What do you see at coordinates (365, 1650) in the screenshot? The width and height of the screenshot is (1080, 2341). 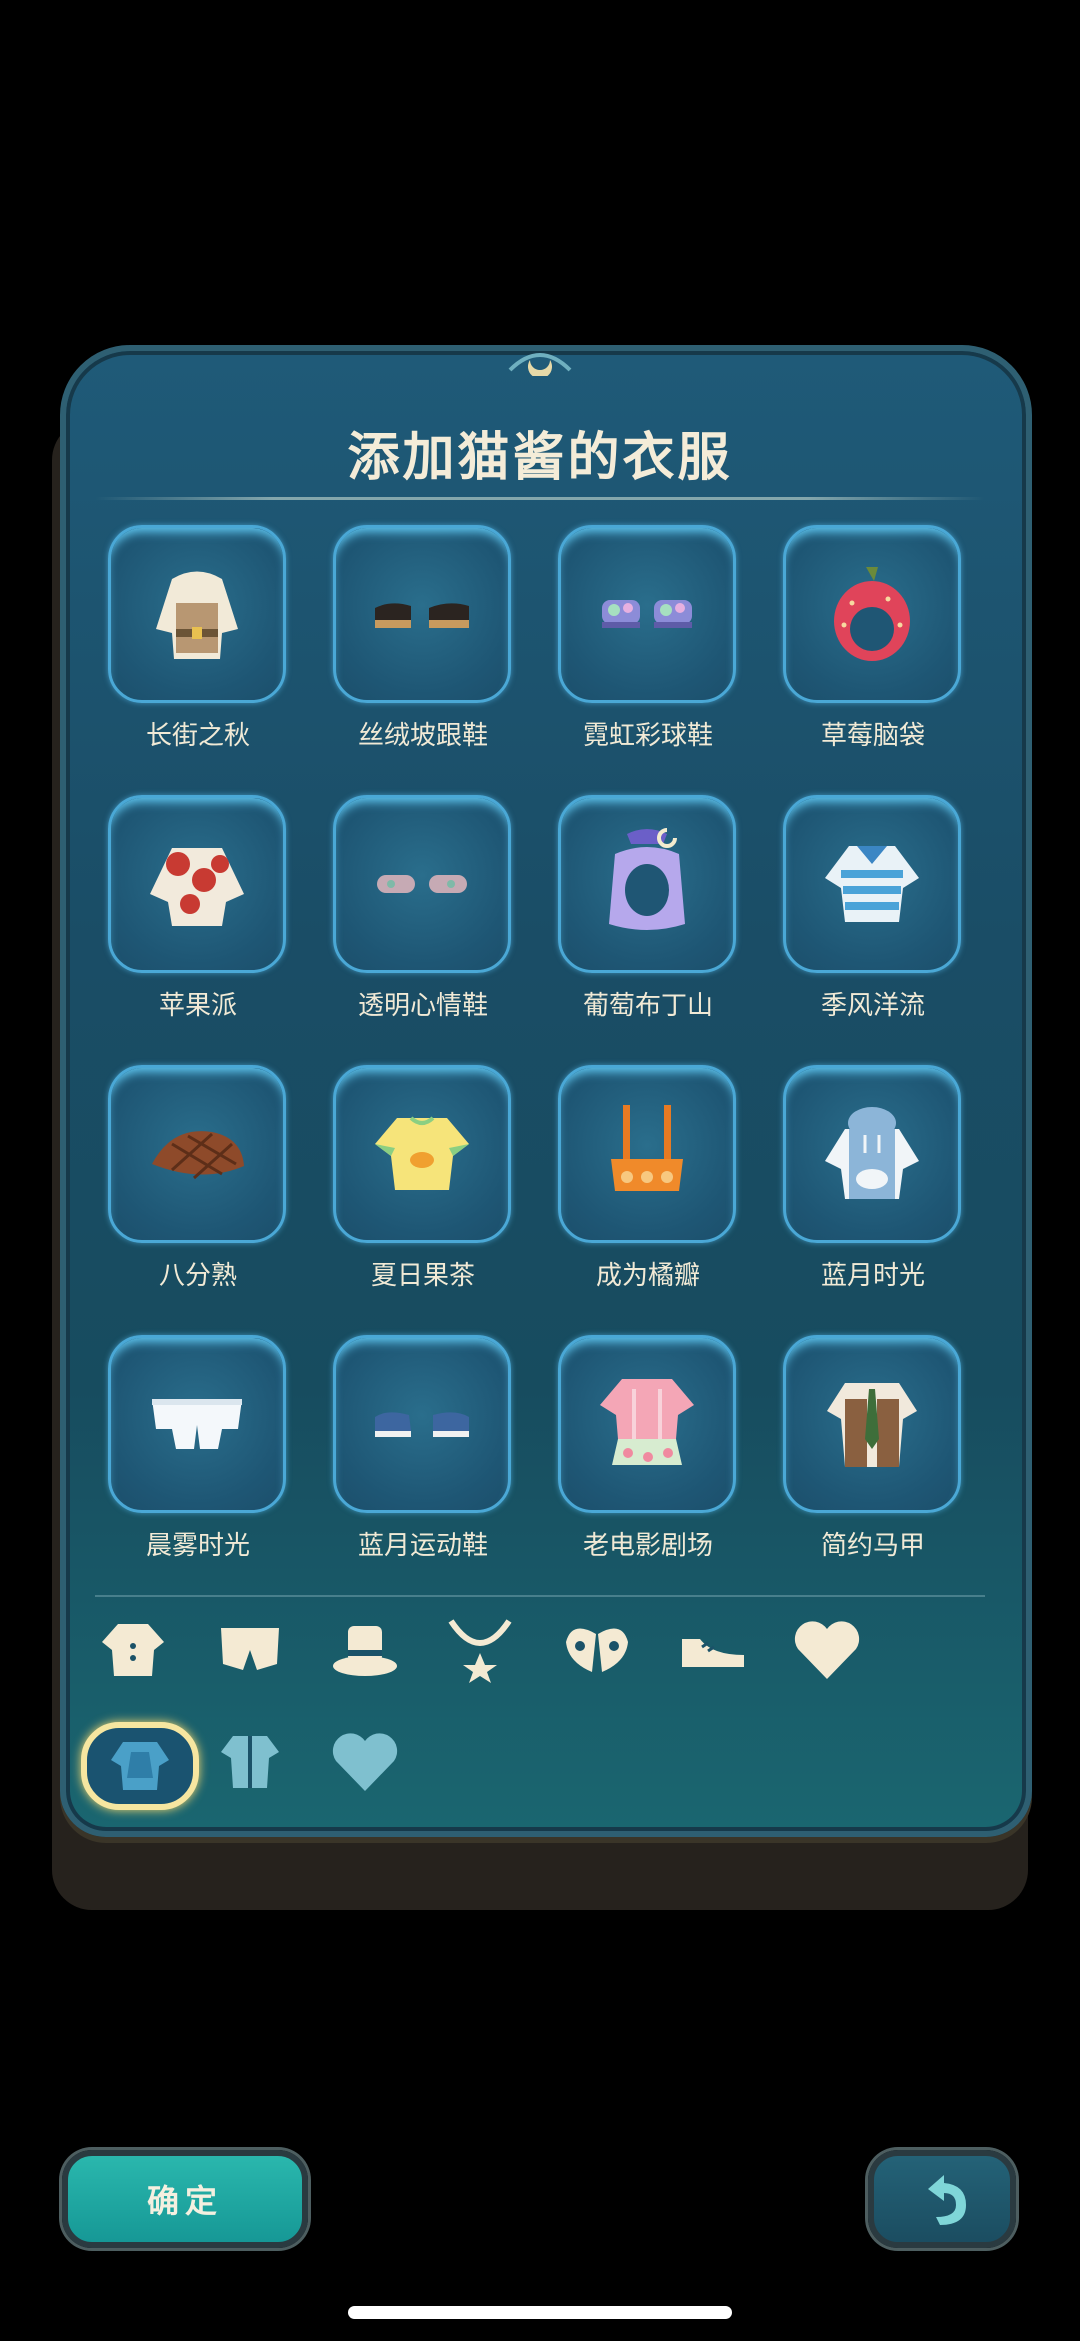 I see `hat-icon` at bounding box center [365, 1650].